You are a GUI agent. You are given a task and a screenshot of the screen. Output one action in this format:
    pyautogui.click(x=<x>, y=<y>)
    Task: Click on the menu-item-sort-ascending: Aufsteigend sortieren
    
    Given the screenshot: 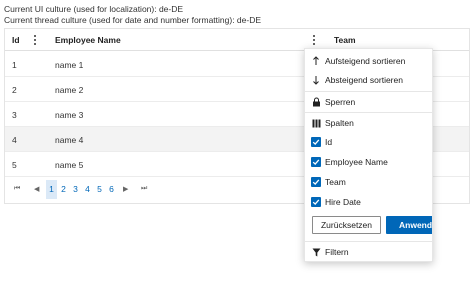 What is the action you would take?
    pyautogui.click(x=368, y=61)
    